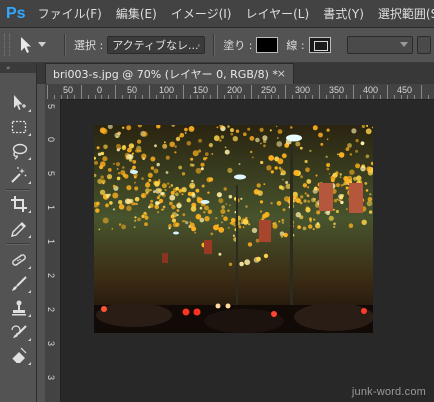 This screenshot has width=434, height=402. What do you see at coordinates (19, 284) in the screenshot?
I see `brush-tool-icon` at bounding box center [19, 284].